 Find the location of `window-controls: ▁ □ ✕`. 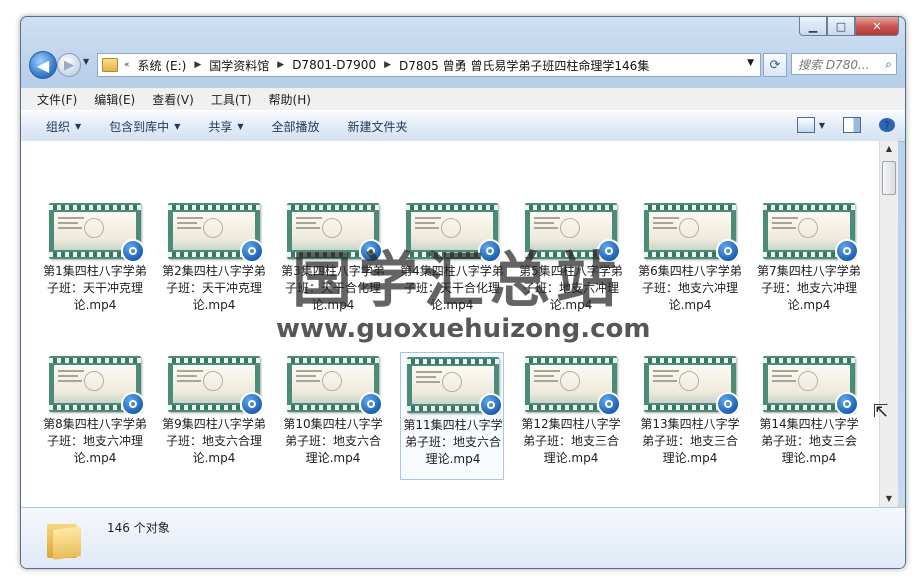

window-controls: ▁ □ ✕ is located at coordinates (849, 26).